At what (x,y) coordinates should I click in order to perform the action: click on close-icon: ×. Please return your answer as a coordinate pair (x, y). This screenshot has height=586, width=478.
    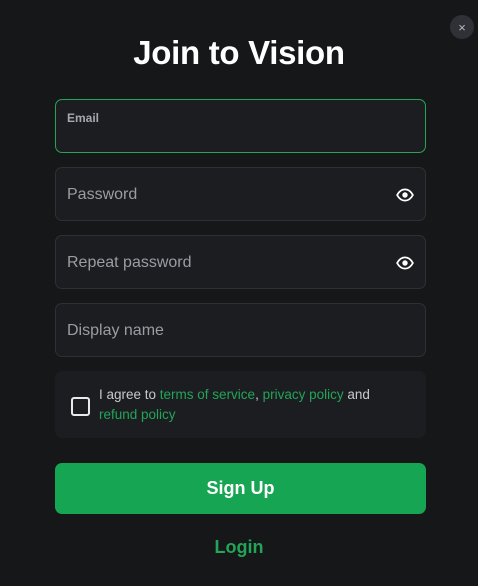
    Looking at the image, I should click on (462, 27).